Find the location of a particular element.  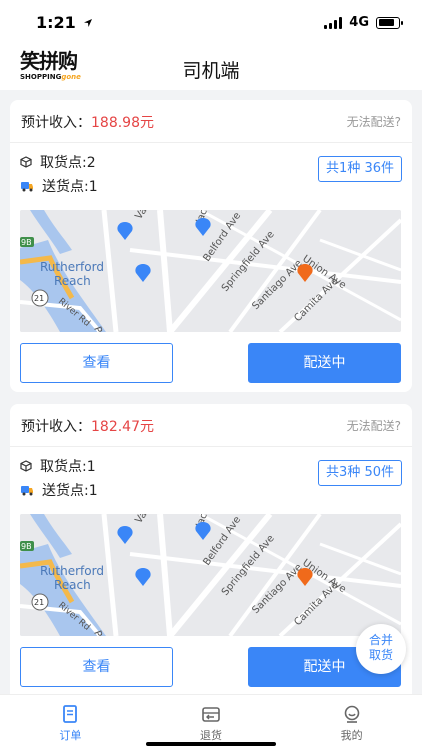

app-header: 笑拼购 SHOPPINGgone 司机端 is located at coordinates (211, 68).